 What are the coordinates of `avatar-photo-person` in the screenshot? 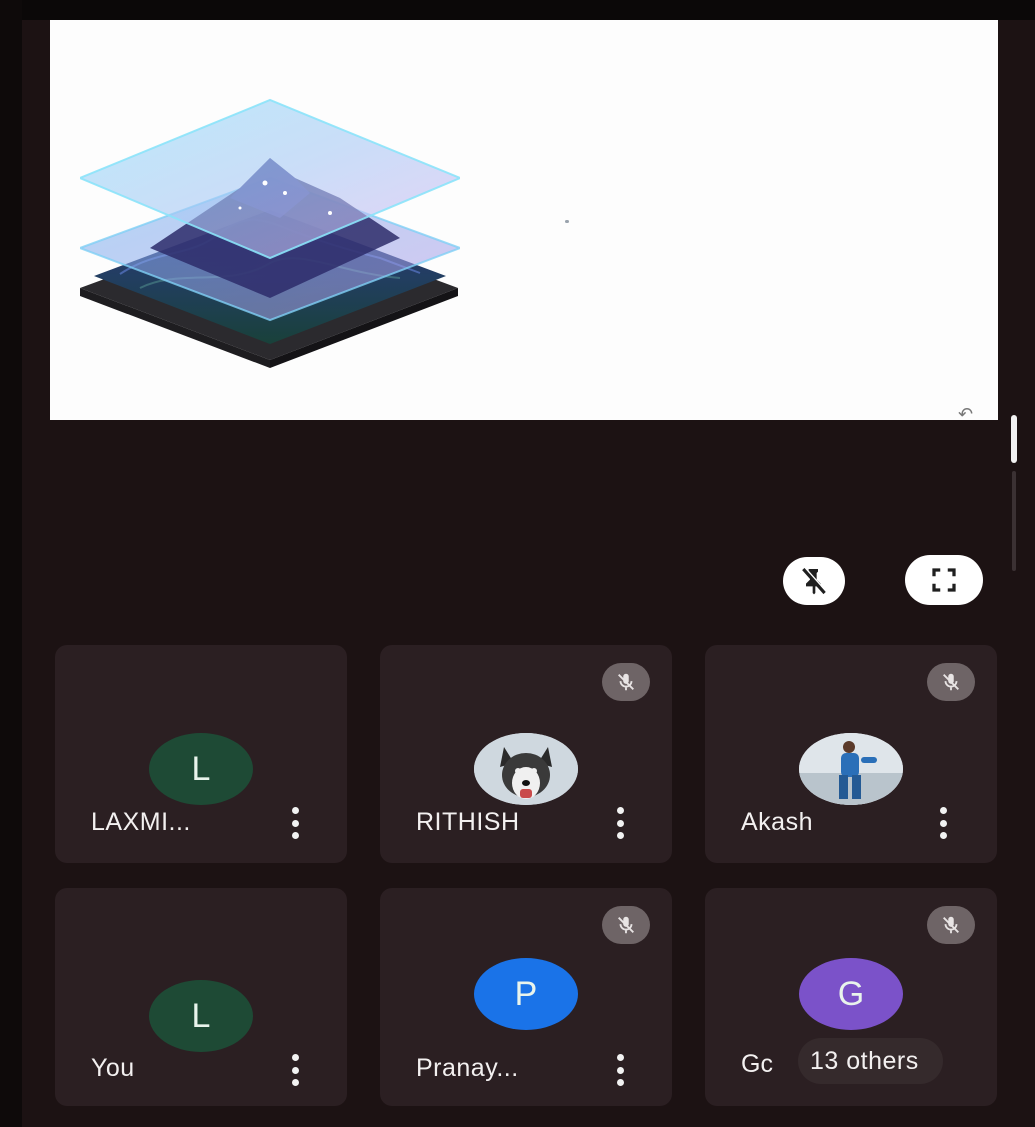 It's located at (851, 769).